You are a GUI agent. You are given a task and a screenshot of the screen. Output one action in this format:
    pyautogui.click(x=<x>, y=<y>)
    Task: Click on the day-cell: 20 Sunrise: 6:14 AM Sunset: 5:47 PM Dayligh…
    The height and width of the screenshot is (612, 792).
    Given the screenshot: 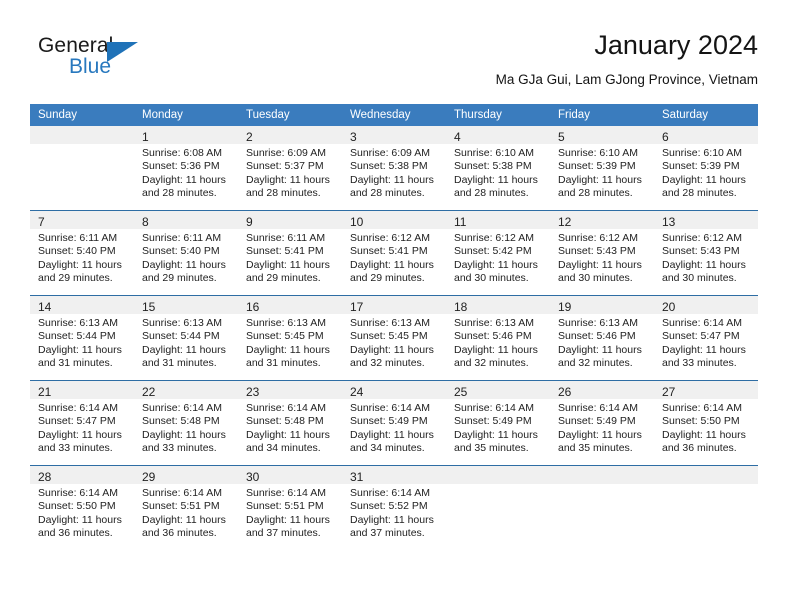 What is the action you would take?
    pyautogui.click(x=706, y=338)
    